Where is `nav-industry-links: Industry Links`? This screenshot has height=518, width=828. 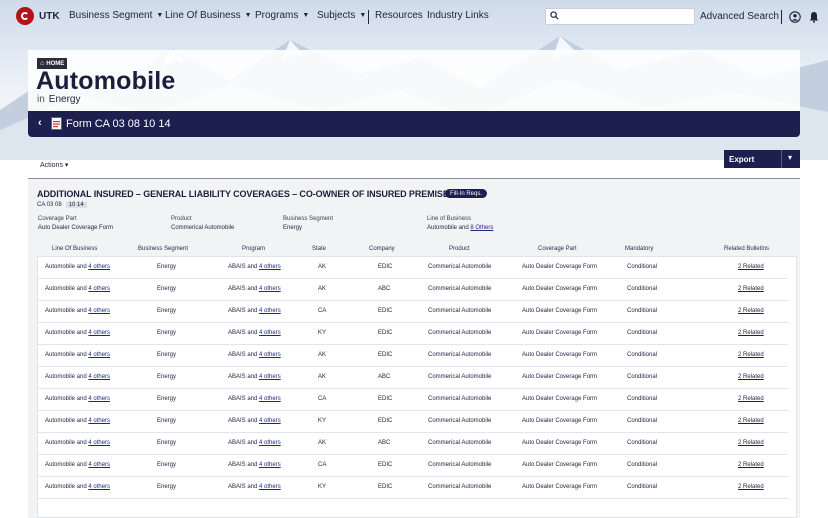
nav-industry-links: Industry Links is located at coordinates (458, 15).